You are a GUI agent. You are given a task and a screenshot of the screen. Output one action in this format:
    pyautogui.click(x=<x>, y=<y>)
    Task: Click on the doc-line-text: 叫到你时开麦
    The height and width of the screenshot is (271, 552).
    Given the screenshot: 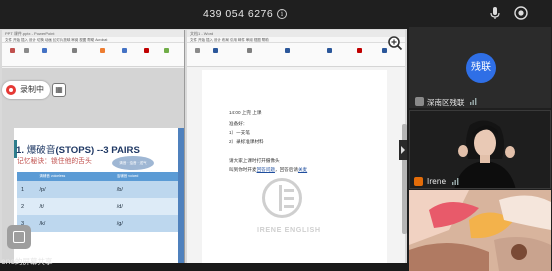 What is the action you would take?
    pyautogui.click(x=243, y=169)
    